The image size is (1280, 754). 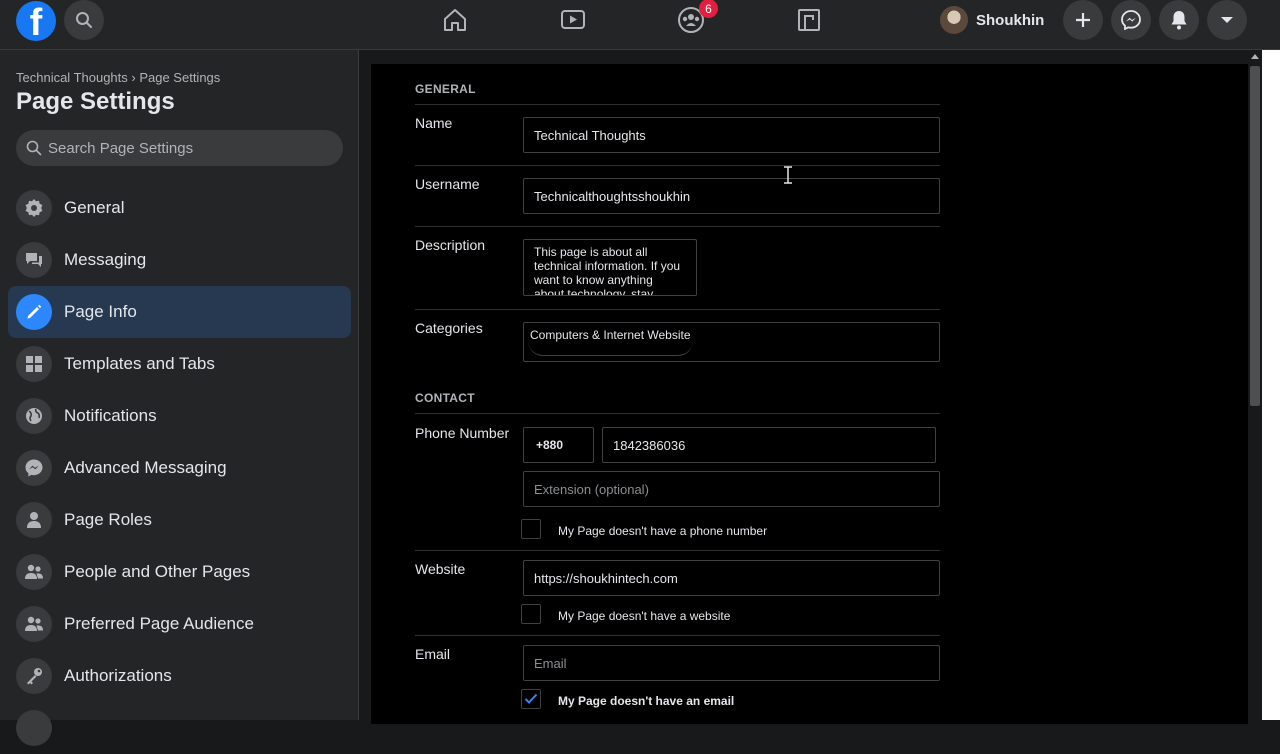 I want to click on globe-icon, so click(x=34, y=416).